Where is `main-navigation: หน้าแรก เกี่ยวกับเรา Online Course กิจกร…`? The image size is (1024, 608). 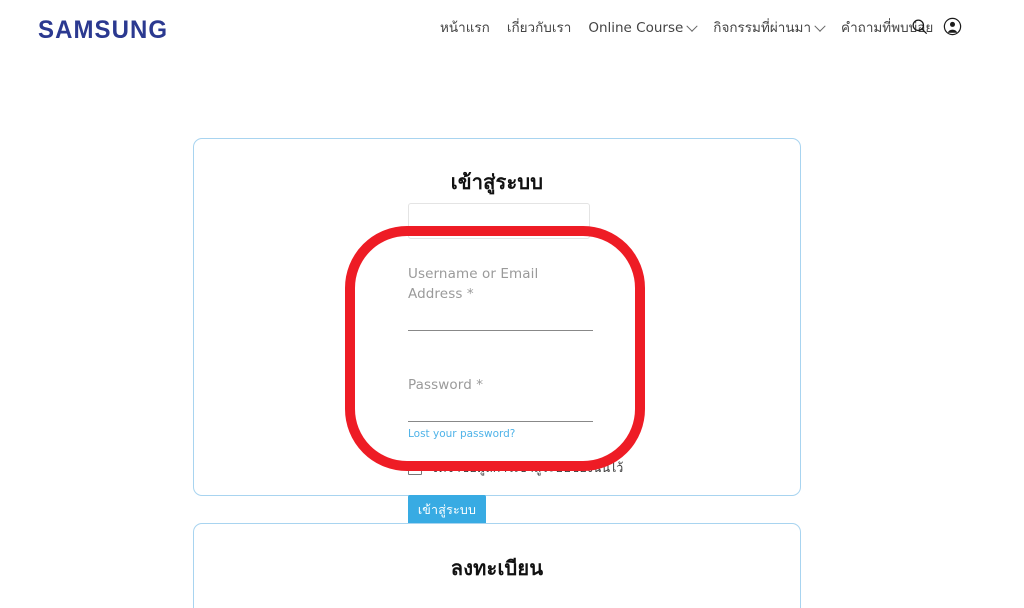
main-navigation: หน้าแรก เกี่ยวกับเรา Online Course กิจกร… is located at coordinates (686, 29).